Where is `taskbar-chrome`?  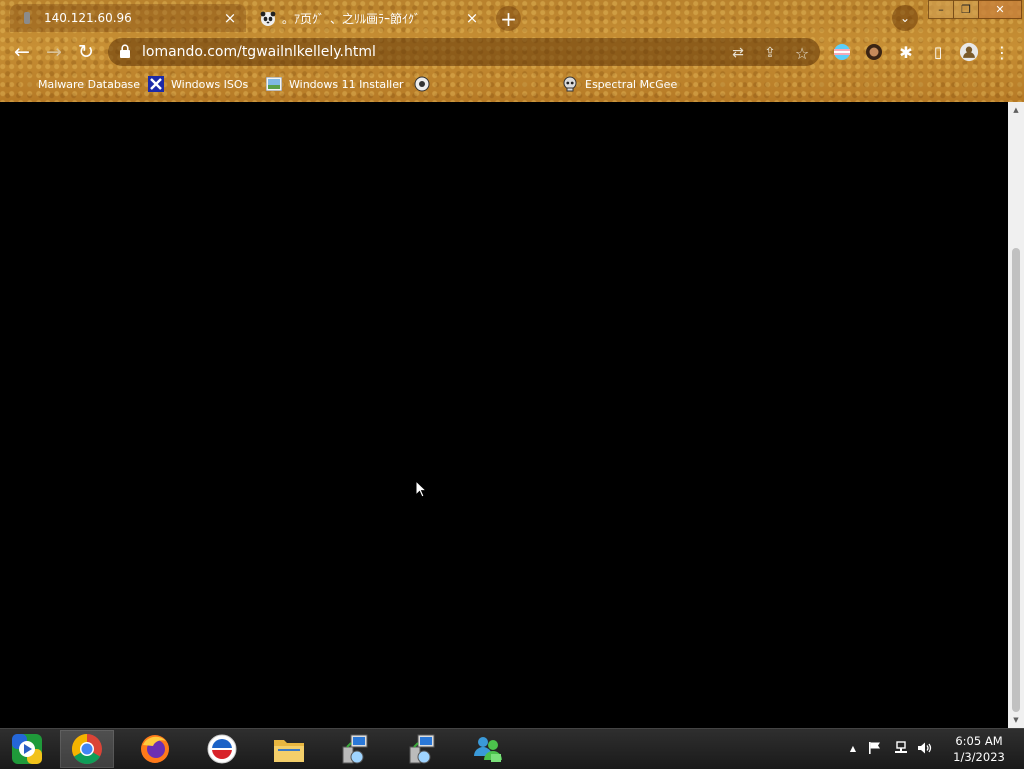 taskbar-chrome is located at coordinates (87, 749).